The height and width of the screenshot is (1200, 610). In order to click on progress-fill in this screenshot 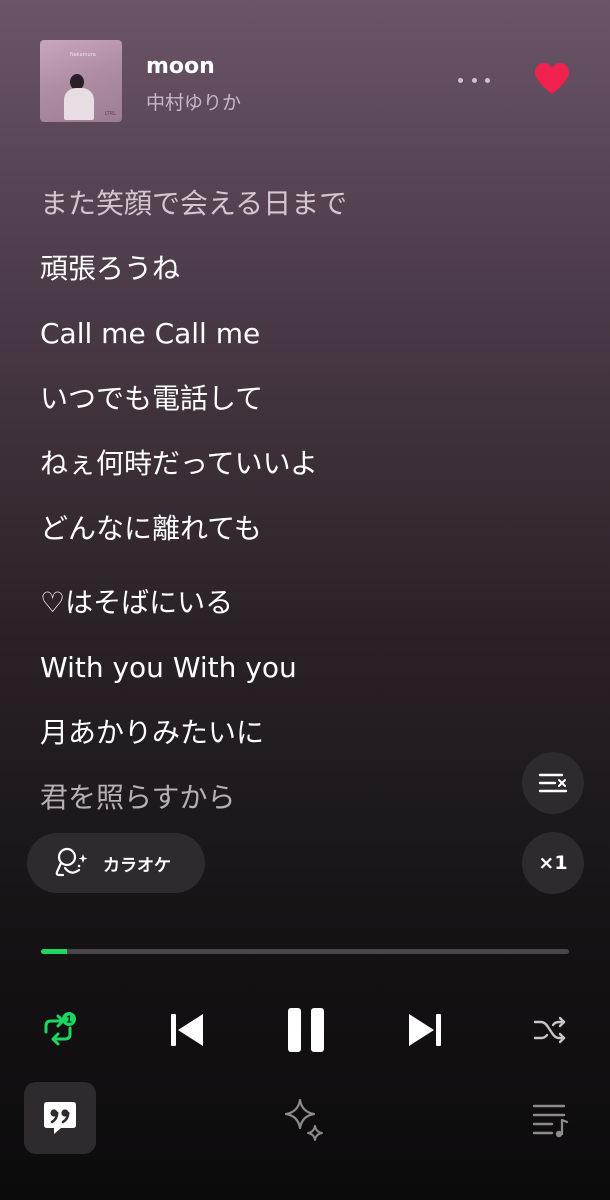, I will do `click(54, 951)`.